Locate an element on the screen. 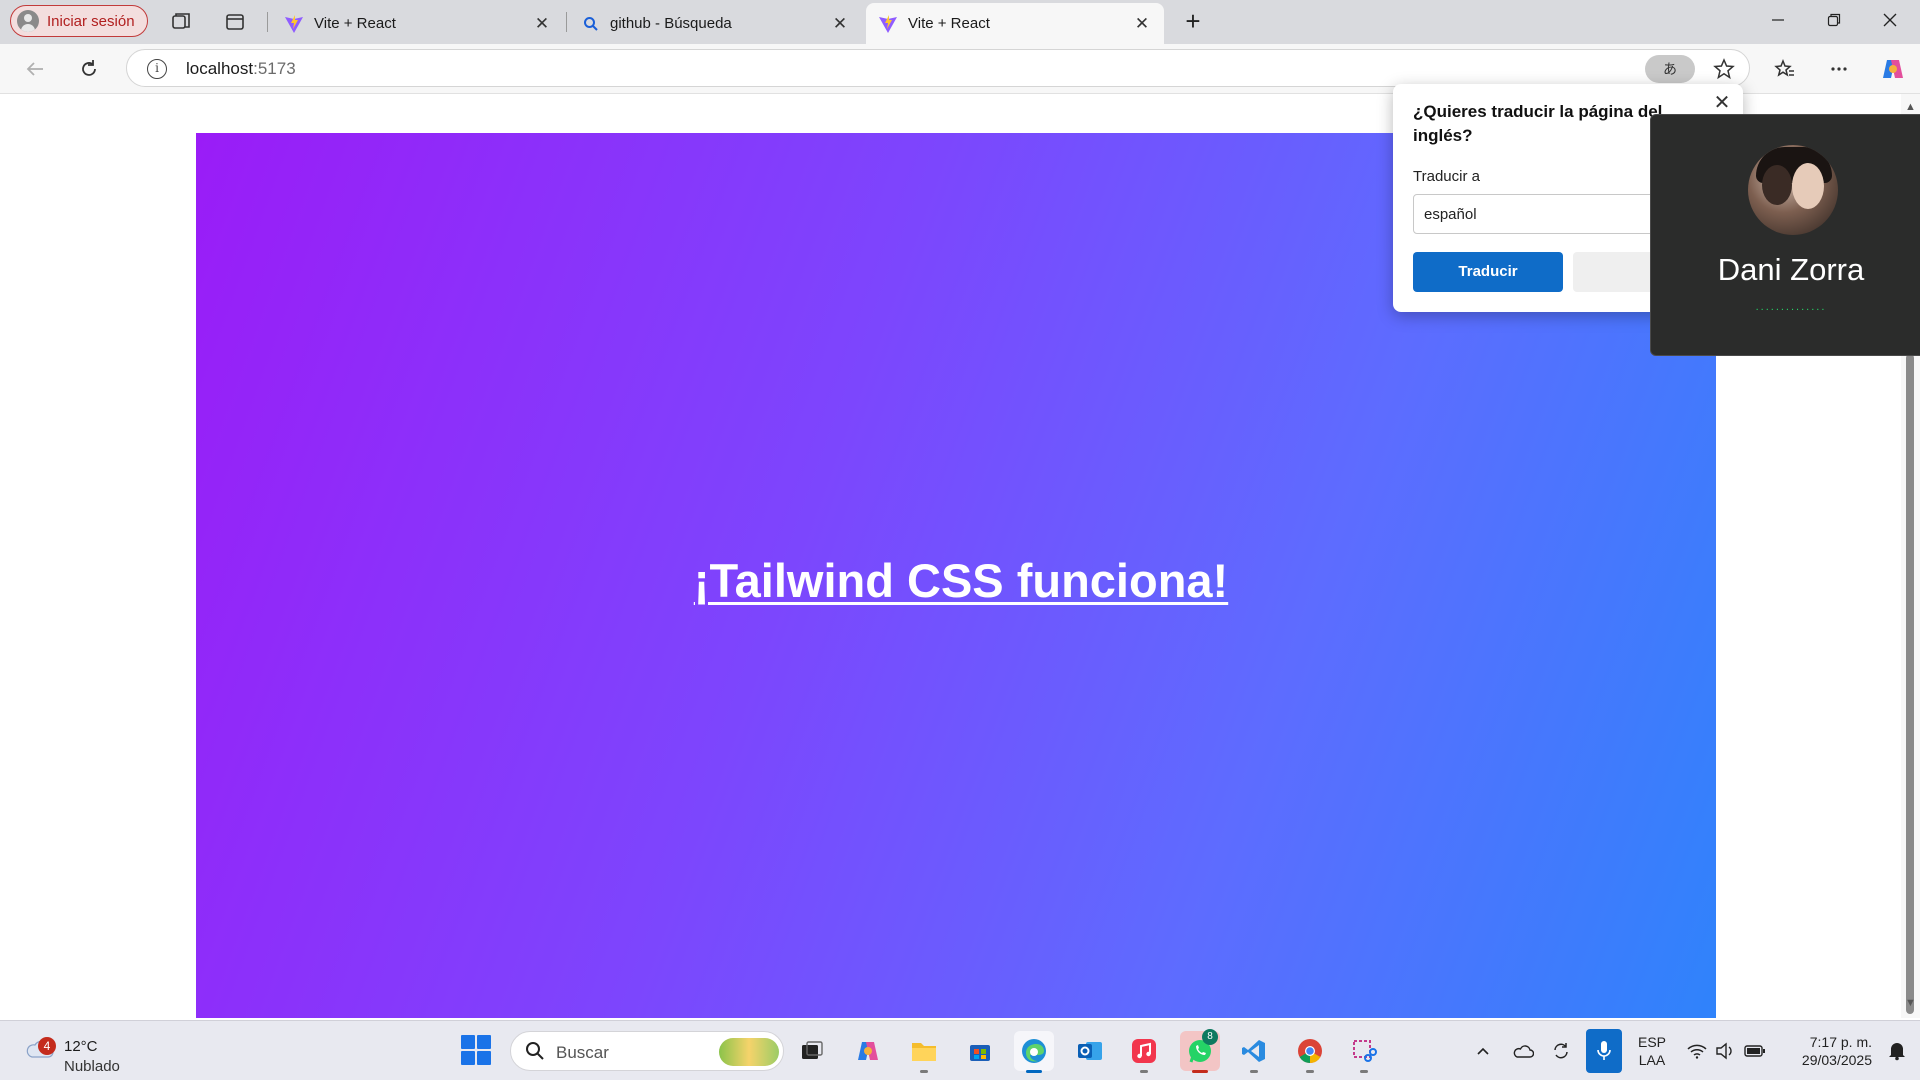 The width and height of the screenshot is (1920, 1080). translate-icon: あ is located at coordinates (1670, 69).